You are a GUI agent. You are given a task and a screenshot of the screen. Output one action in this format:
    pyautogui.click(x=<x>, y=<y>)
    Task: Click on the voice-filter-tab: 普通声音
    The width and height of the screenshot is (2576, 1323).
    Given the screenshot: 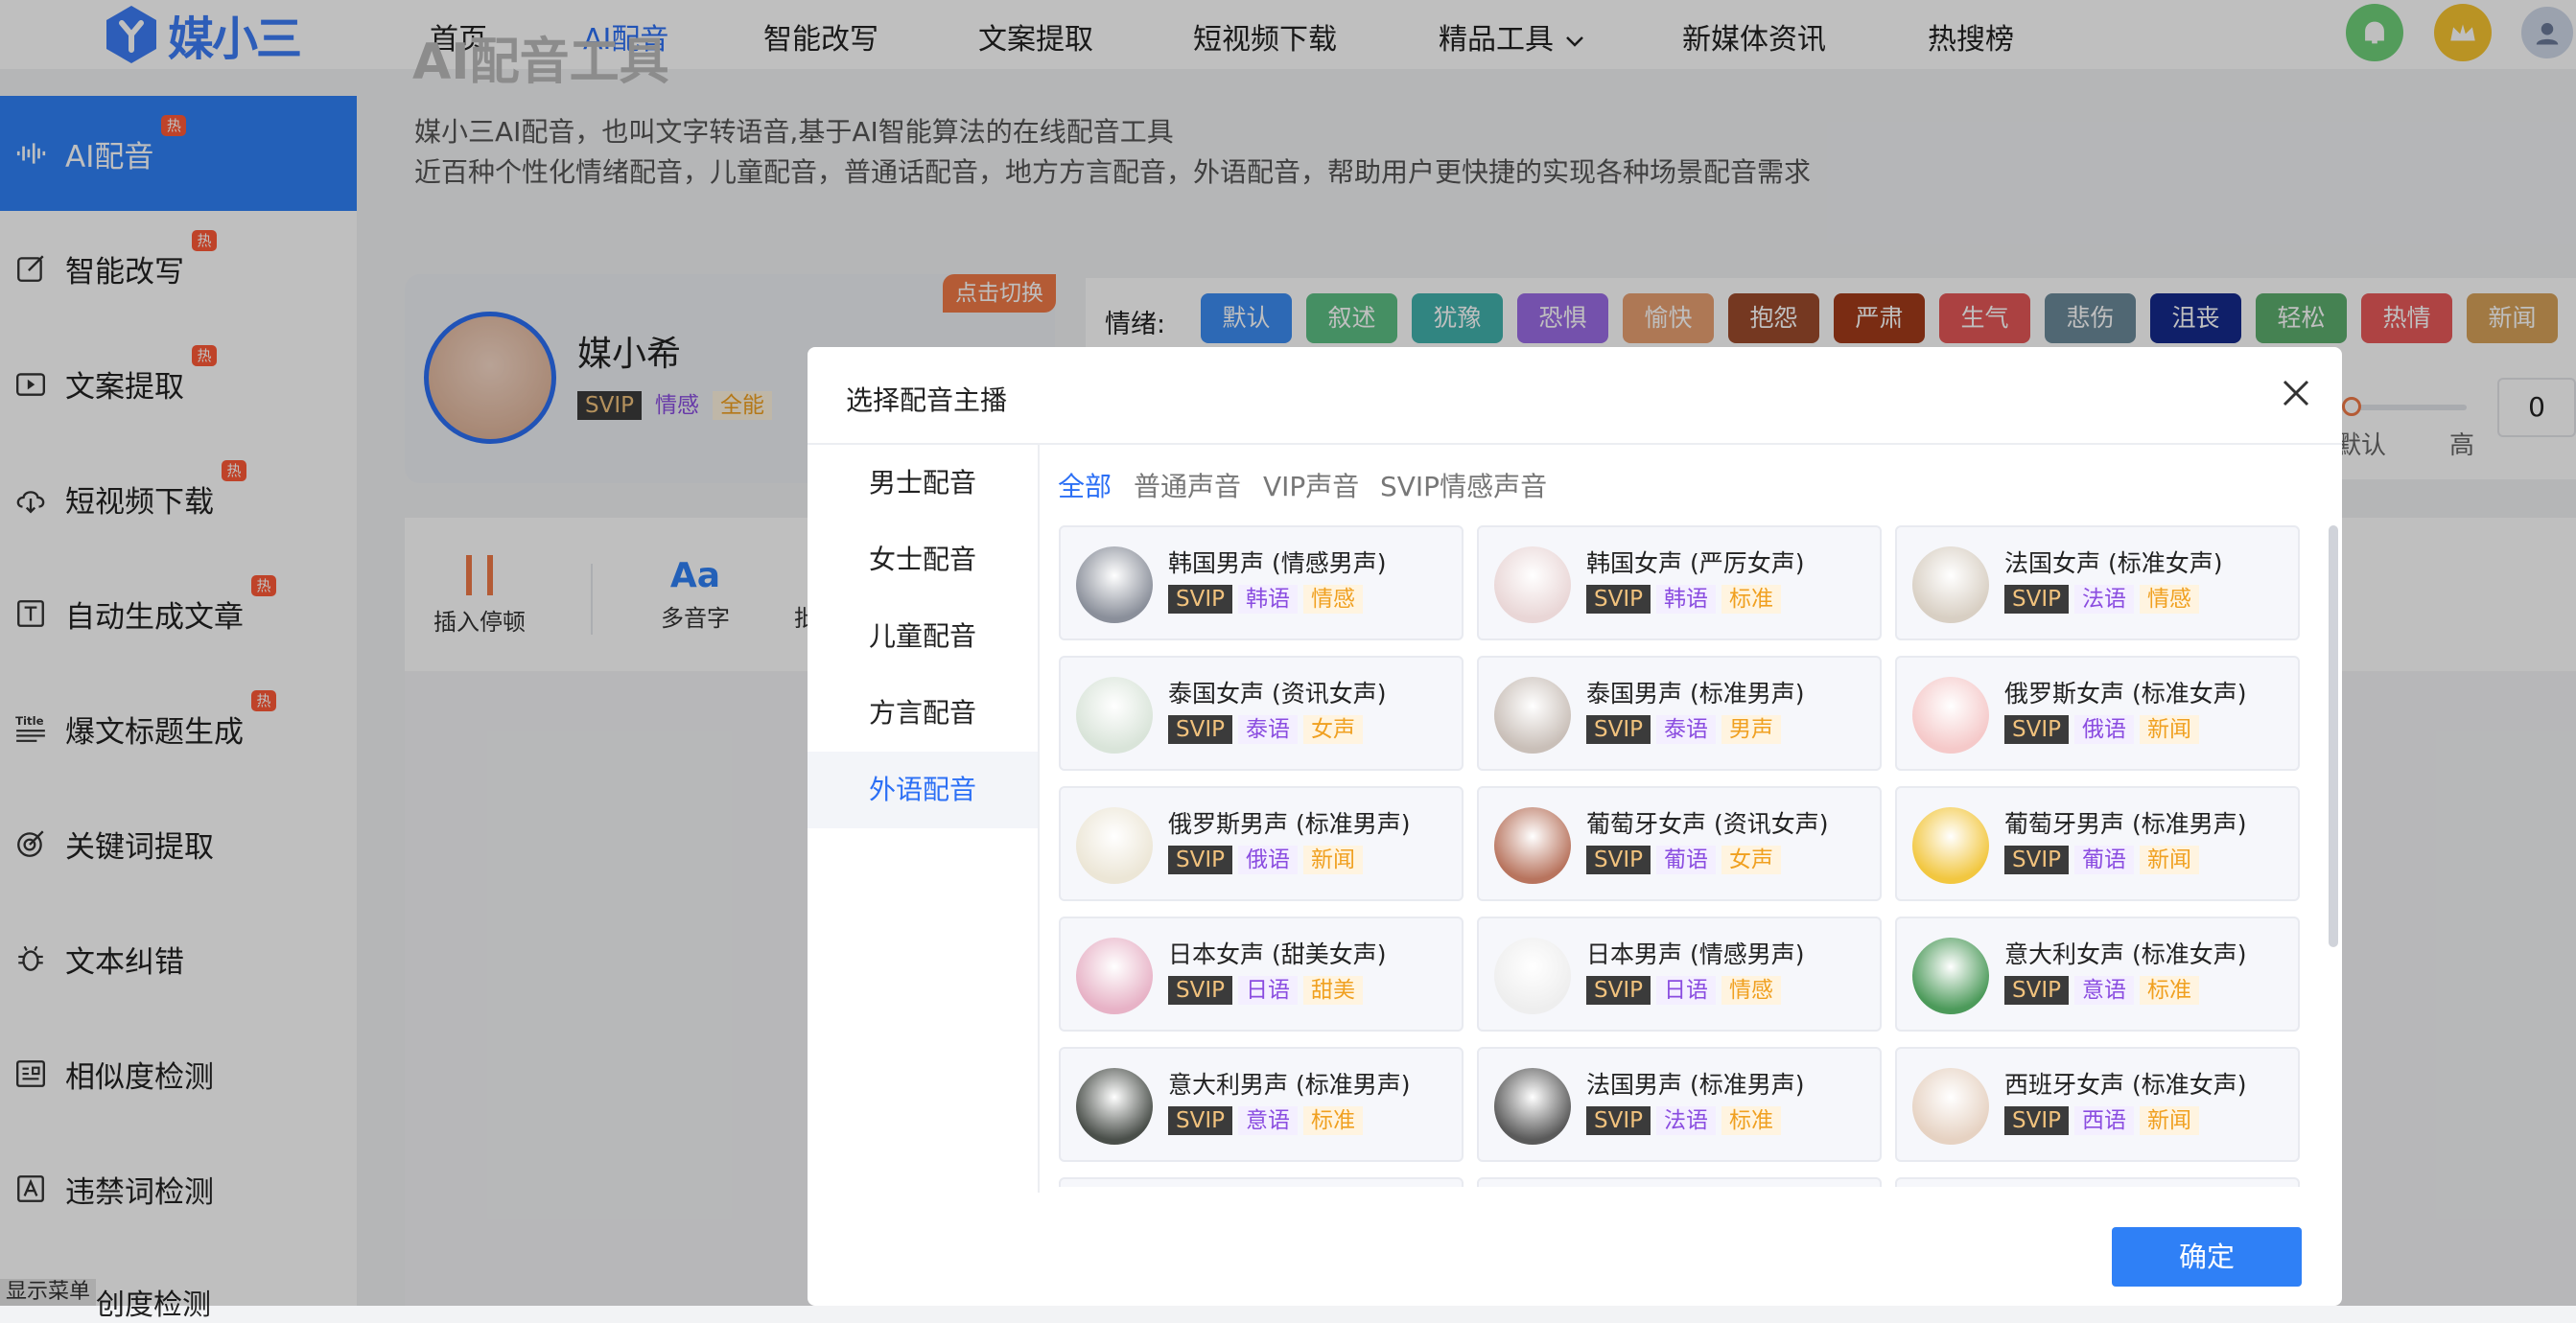 What is the action you would take?
    pyautogui.click(x=1187, y=485)
    